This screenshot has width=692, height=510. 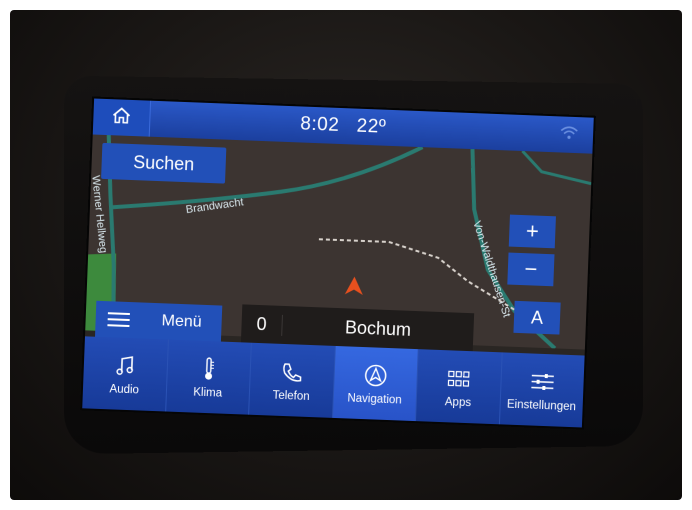 What do you see at coordinates (531, 269) in the screenshot?
I see `zoom-out-button: −` at bounding box center [531, 269].